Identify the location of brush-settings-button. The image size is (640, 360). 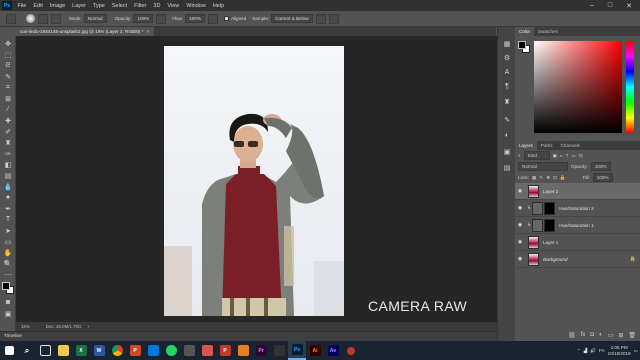
(43, 18).